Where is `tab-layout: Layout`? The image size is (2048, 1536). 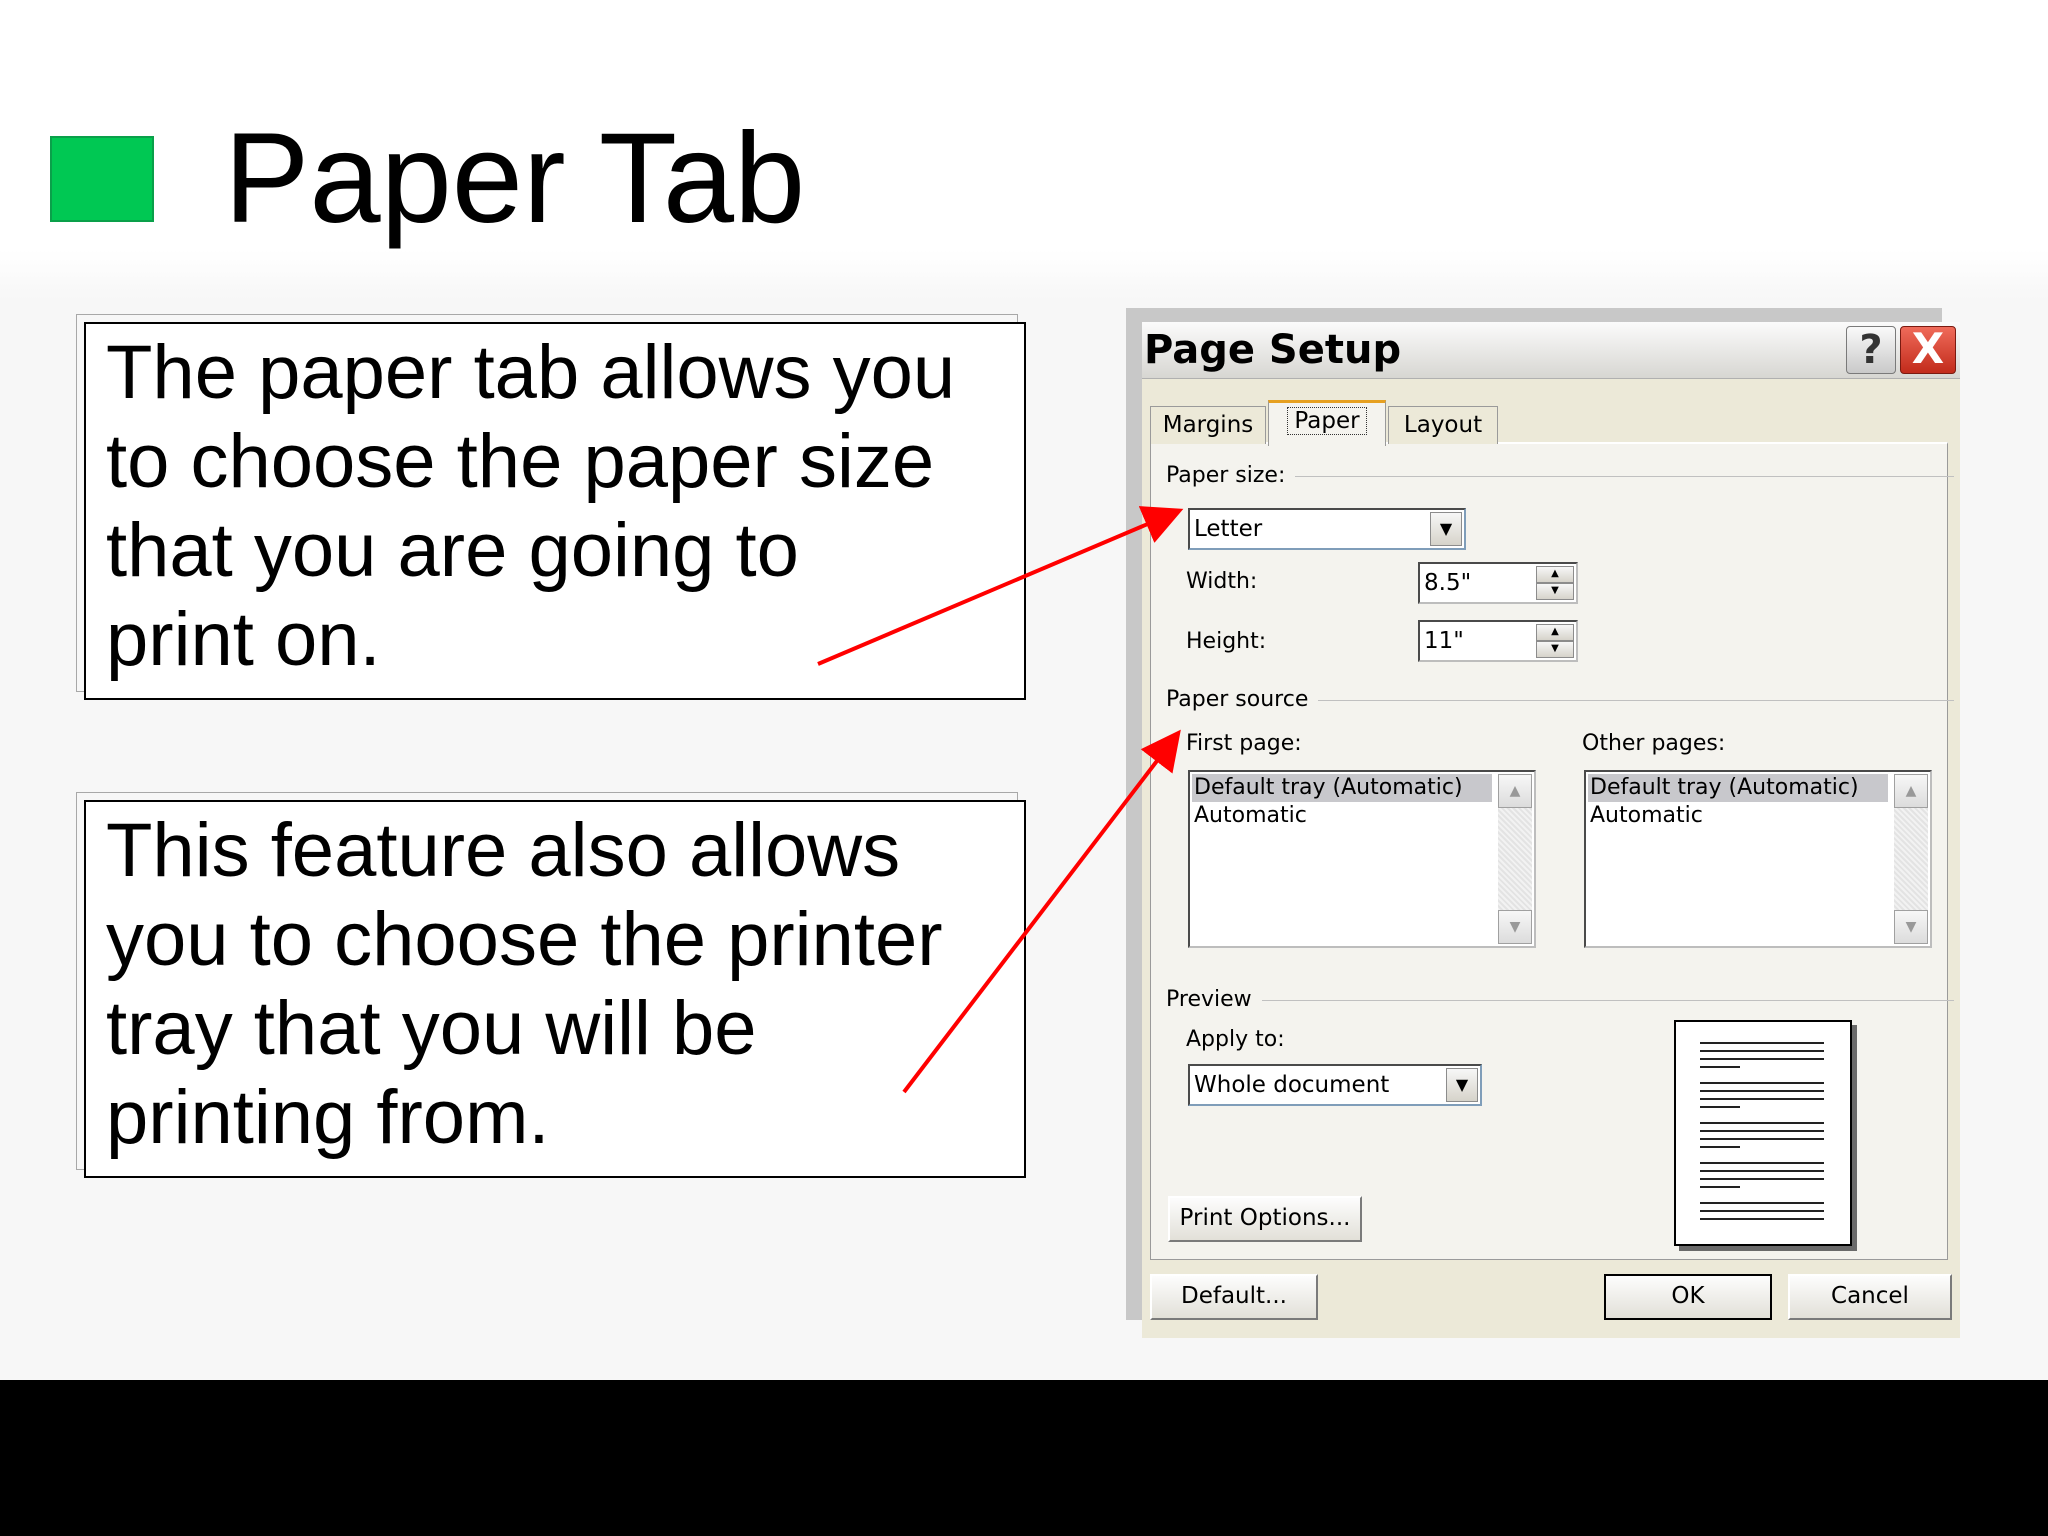 tab-layout: Layout is located at coordinates (1443, 425).